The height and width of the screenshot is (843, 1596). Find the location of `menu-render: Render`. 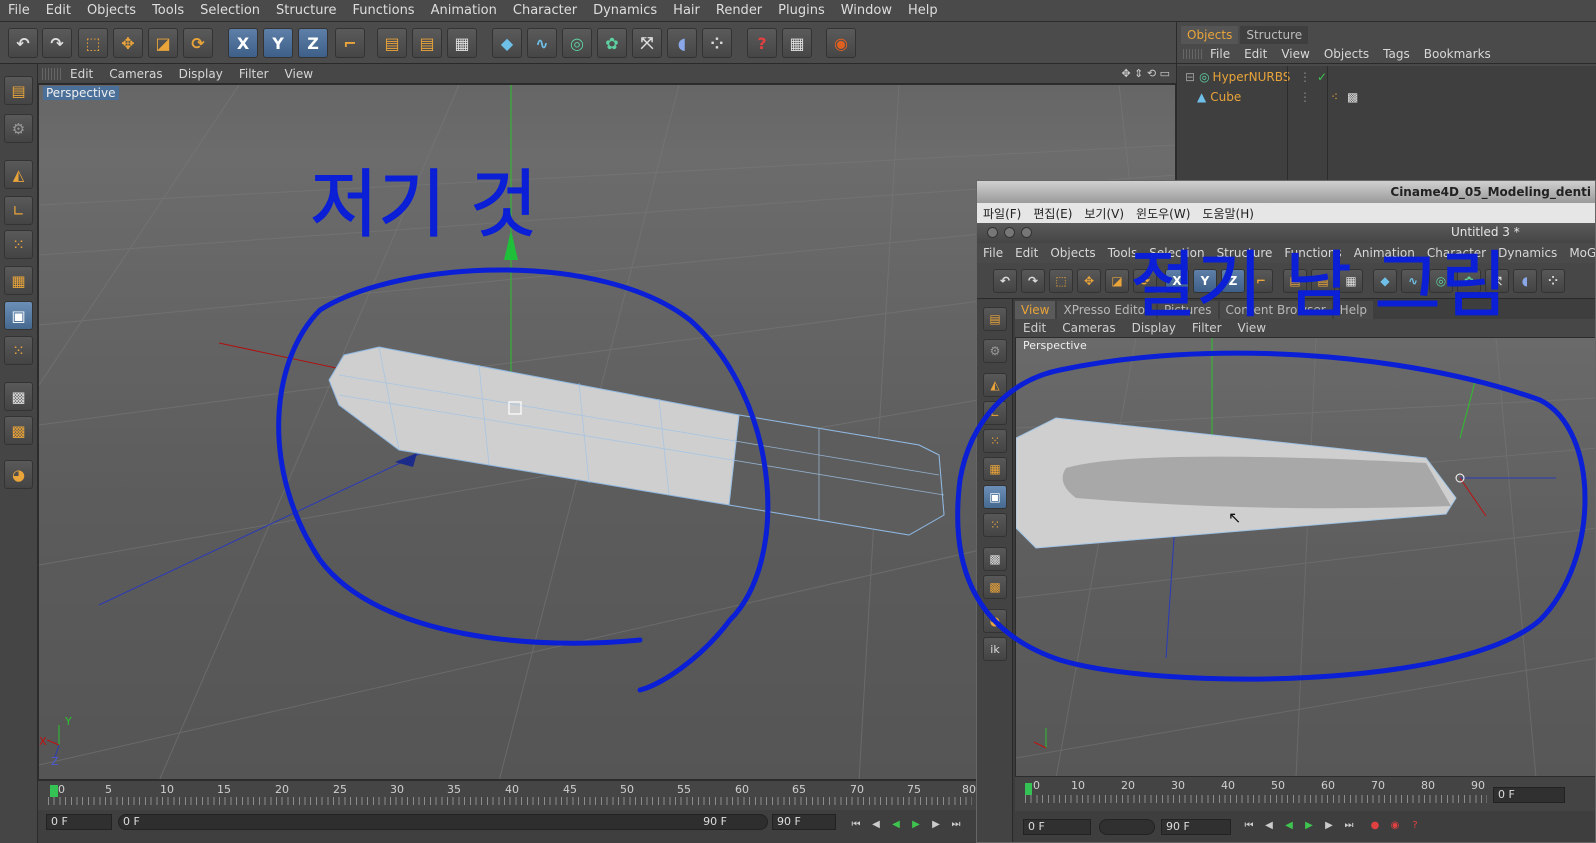

menu-render: Render is located at coordinates (739, 11).